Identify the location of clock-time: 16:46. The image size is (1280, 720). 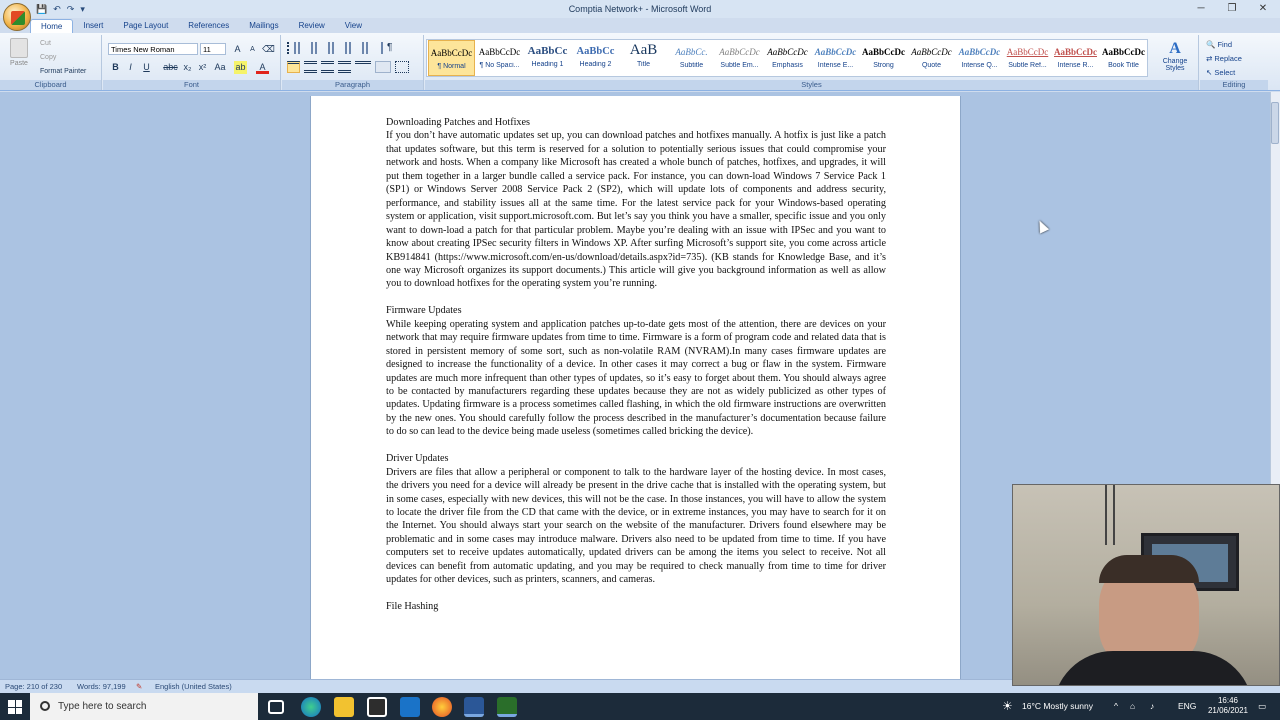
(1228, 700).